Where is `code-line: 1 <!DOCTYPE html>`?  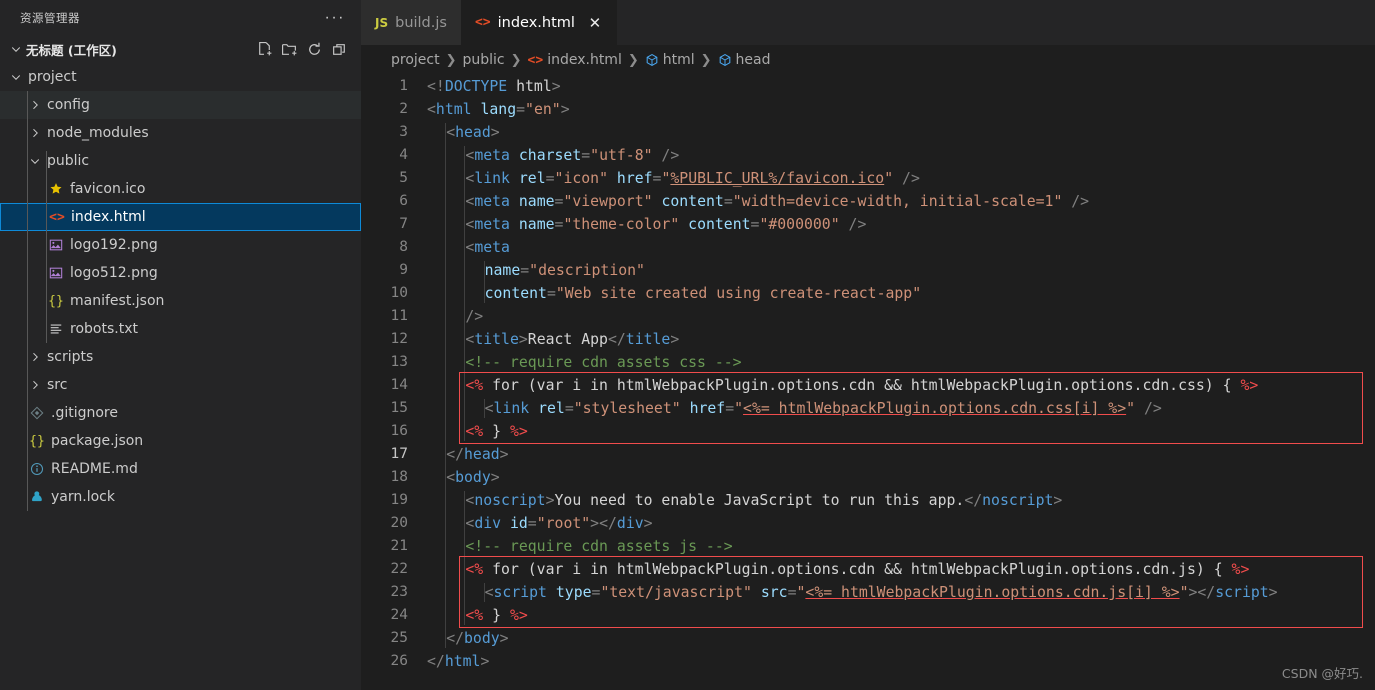 code-line: 1 <!DOCTYPE html> is located at coordinates (868, 86).